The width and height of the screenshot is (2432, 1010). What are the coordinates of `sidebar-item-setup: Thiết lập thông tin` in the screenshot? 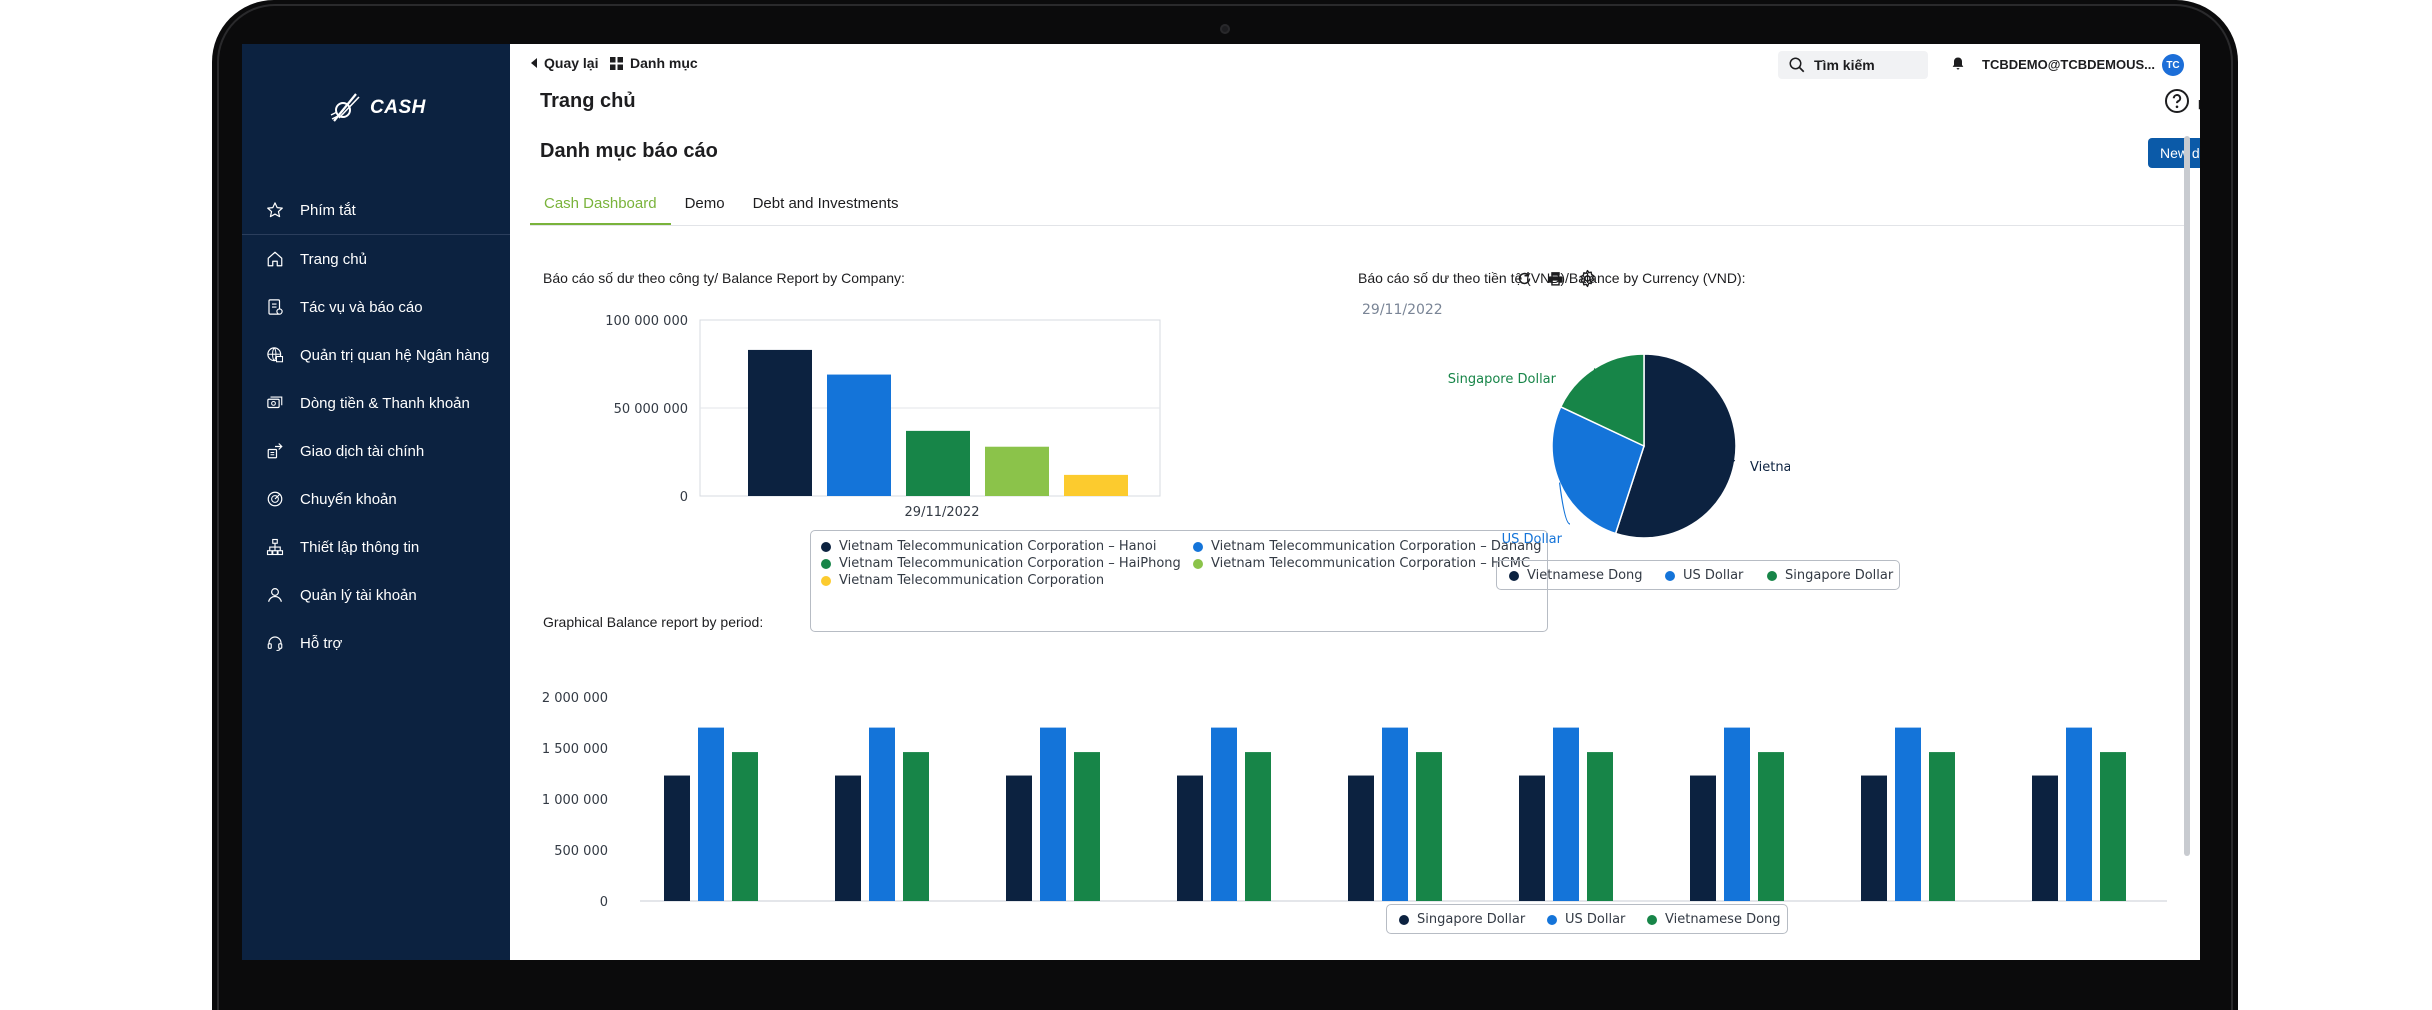 It's located at (376, 547).